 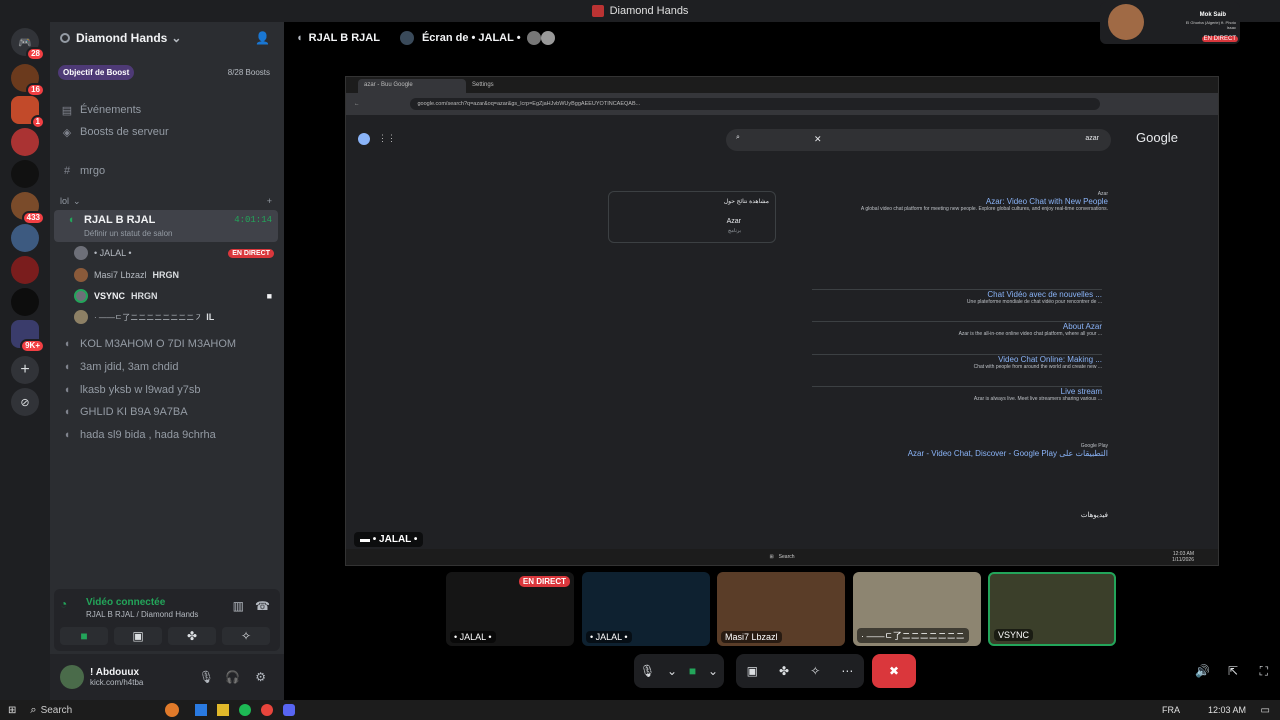 What do you see at coordinates (784, 671) in the screenshot?
I see `activities-icon: ✤` at bounding box center [784, 671].